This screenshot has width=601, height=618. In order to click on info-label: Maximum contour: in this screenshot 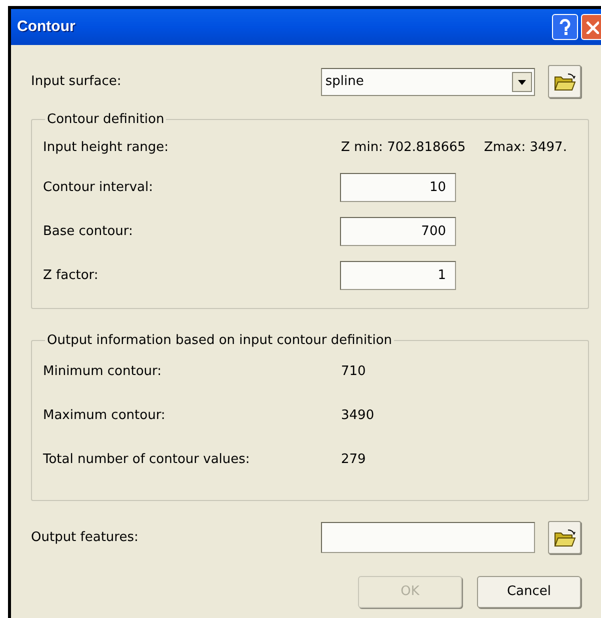, I will do `click(104, 416)`.